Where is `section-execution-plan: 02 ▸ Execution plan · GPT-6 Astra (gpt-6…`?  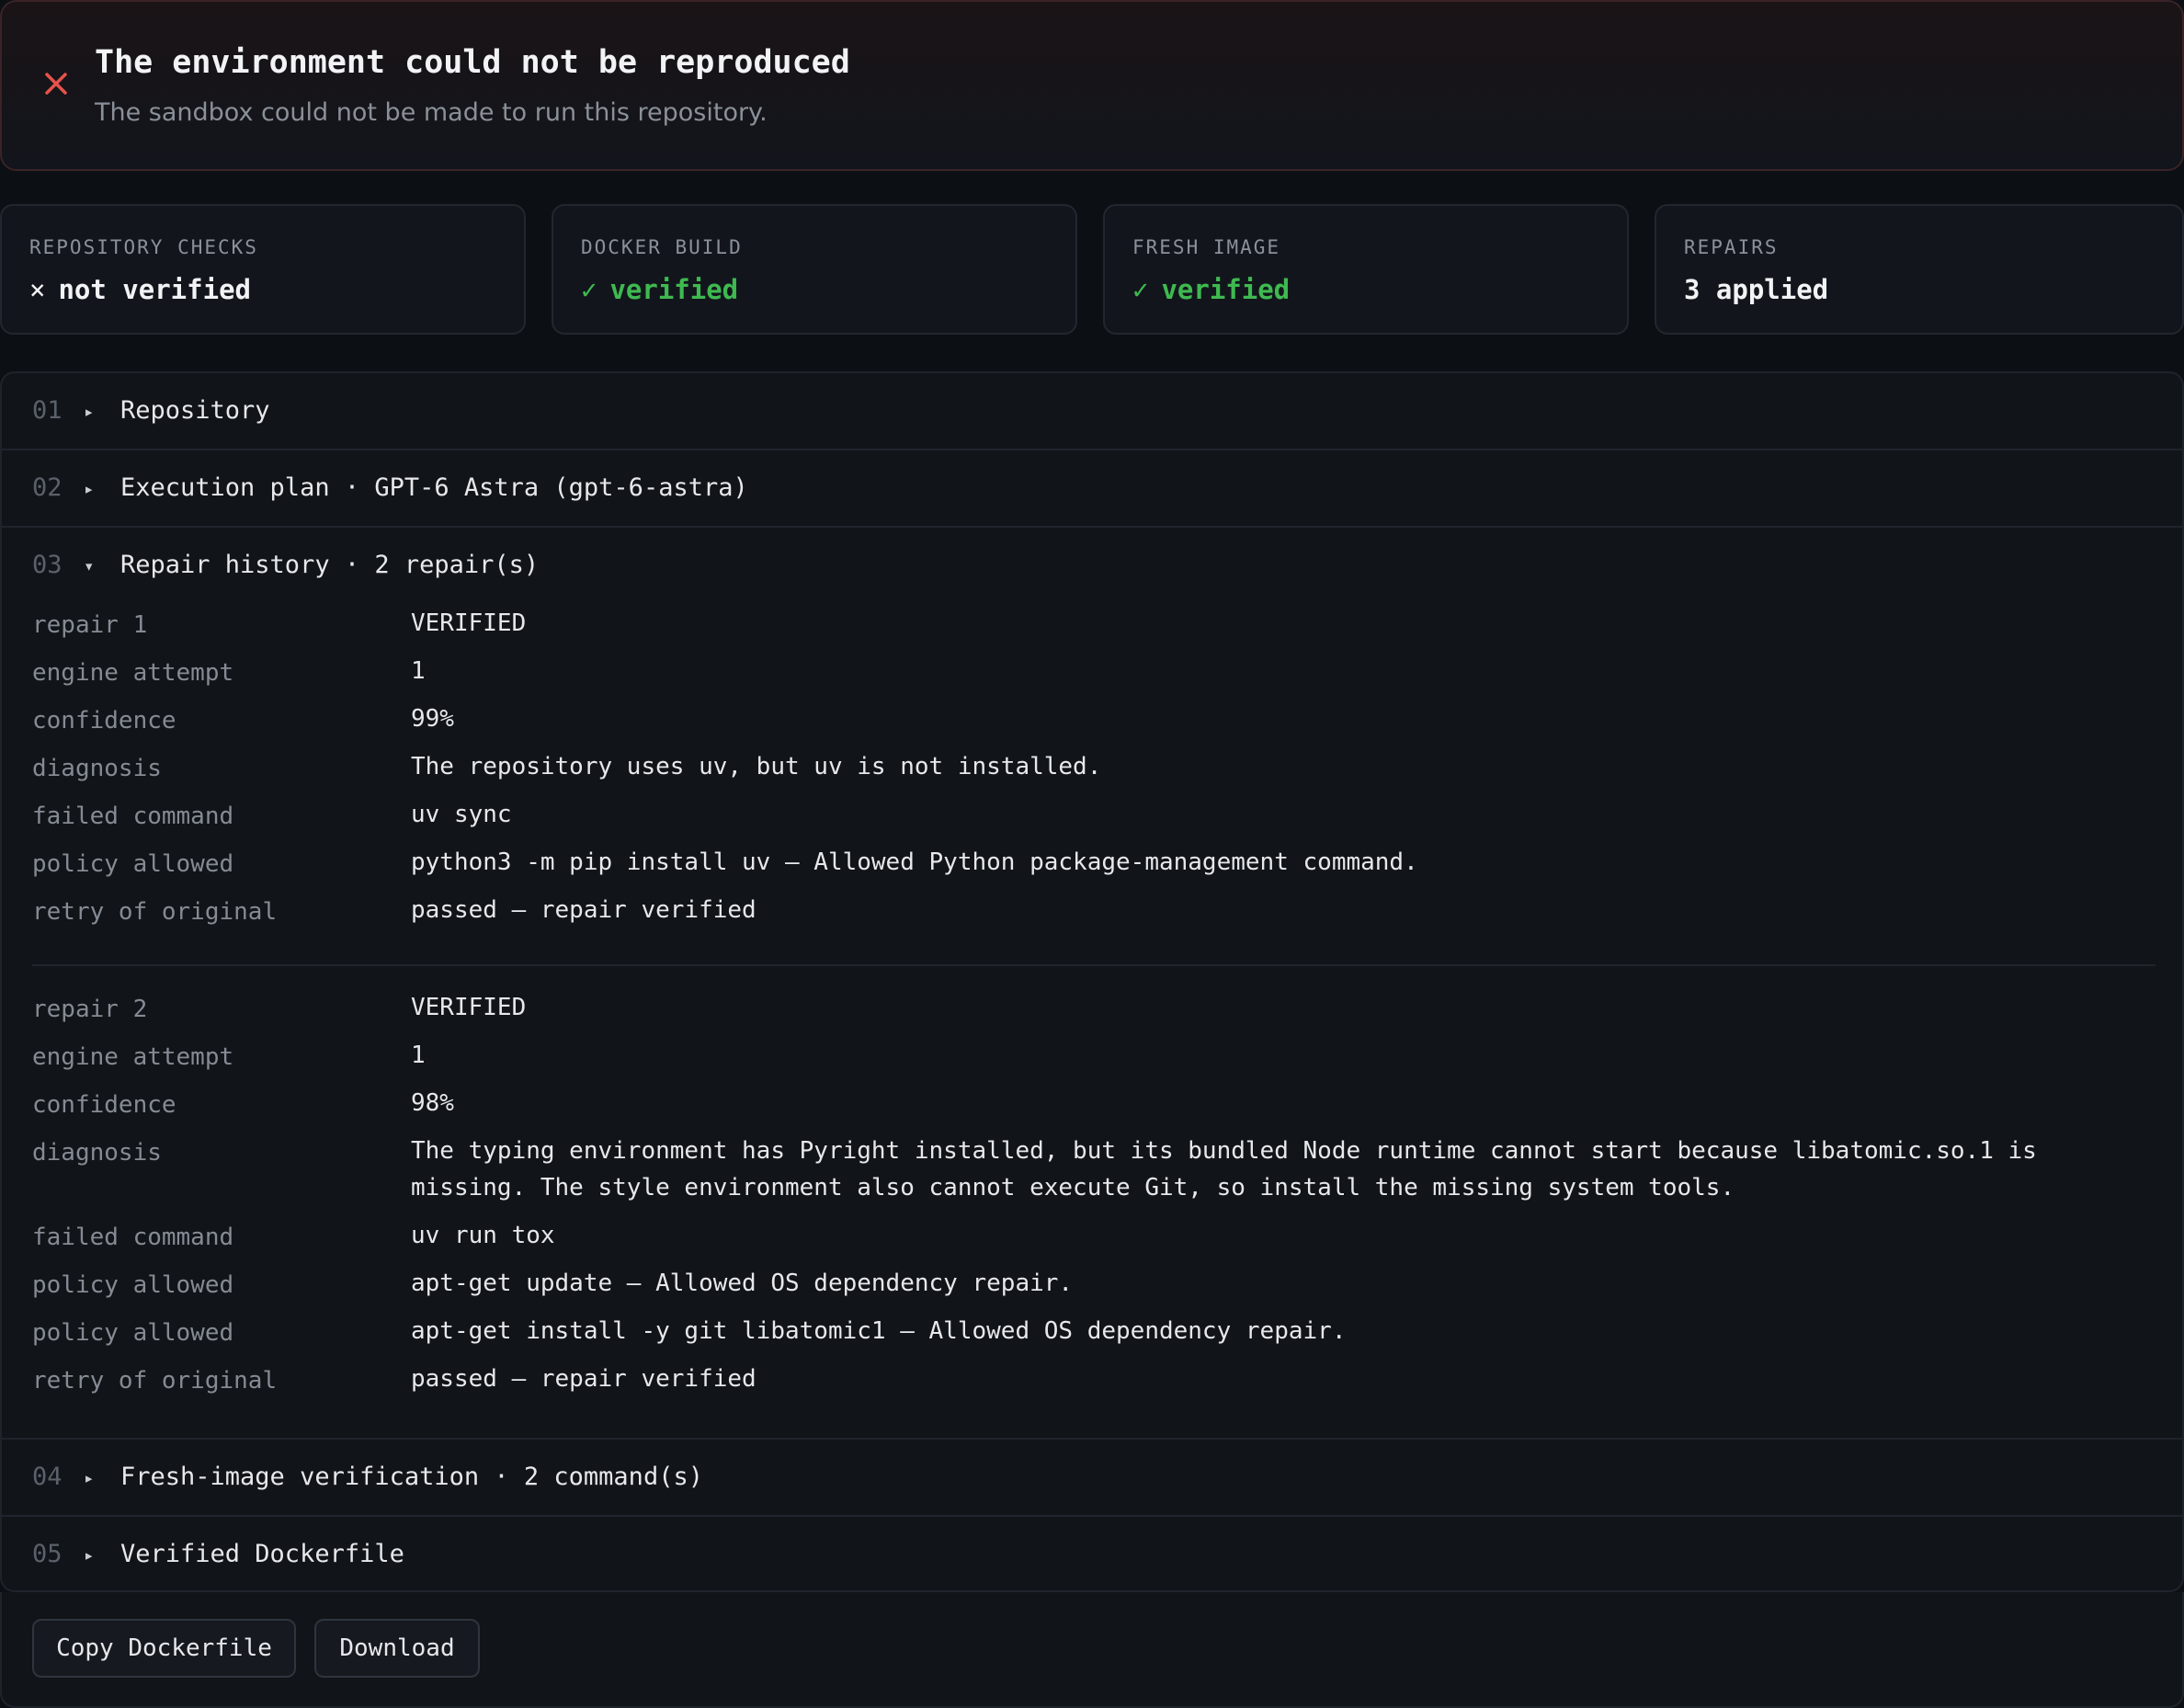 section-execution-plan: 02 ▸ Execution plan · GPT-6 Astra (gpt-6… is located at coordinates (1092, 488).